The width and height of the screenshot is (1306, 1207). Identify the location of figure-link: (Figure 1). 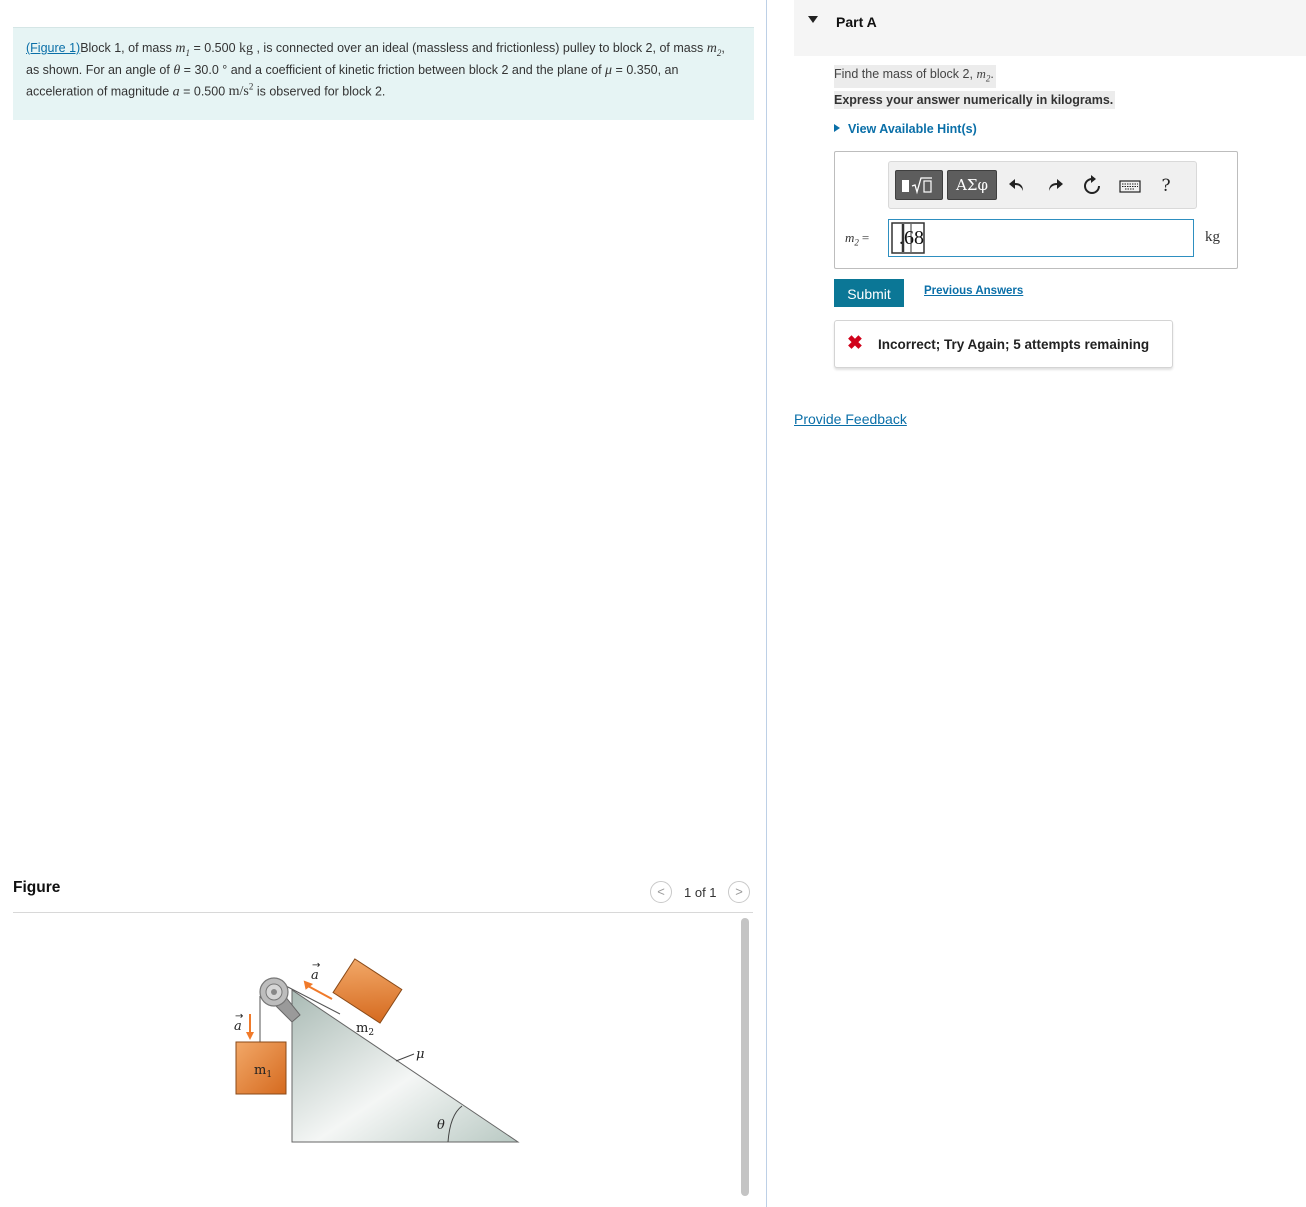
(53, 48).